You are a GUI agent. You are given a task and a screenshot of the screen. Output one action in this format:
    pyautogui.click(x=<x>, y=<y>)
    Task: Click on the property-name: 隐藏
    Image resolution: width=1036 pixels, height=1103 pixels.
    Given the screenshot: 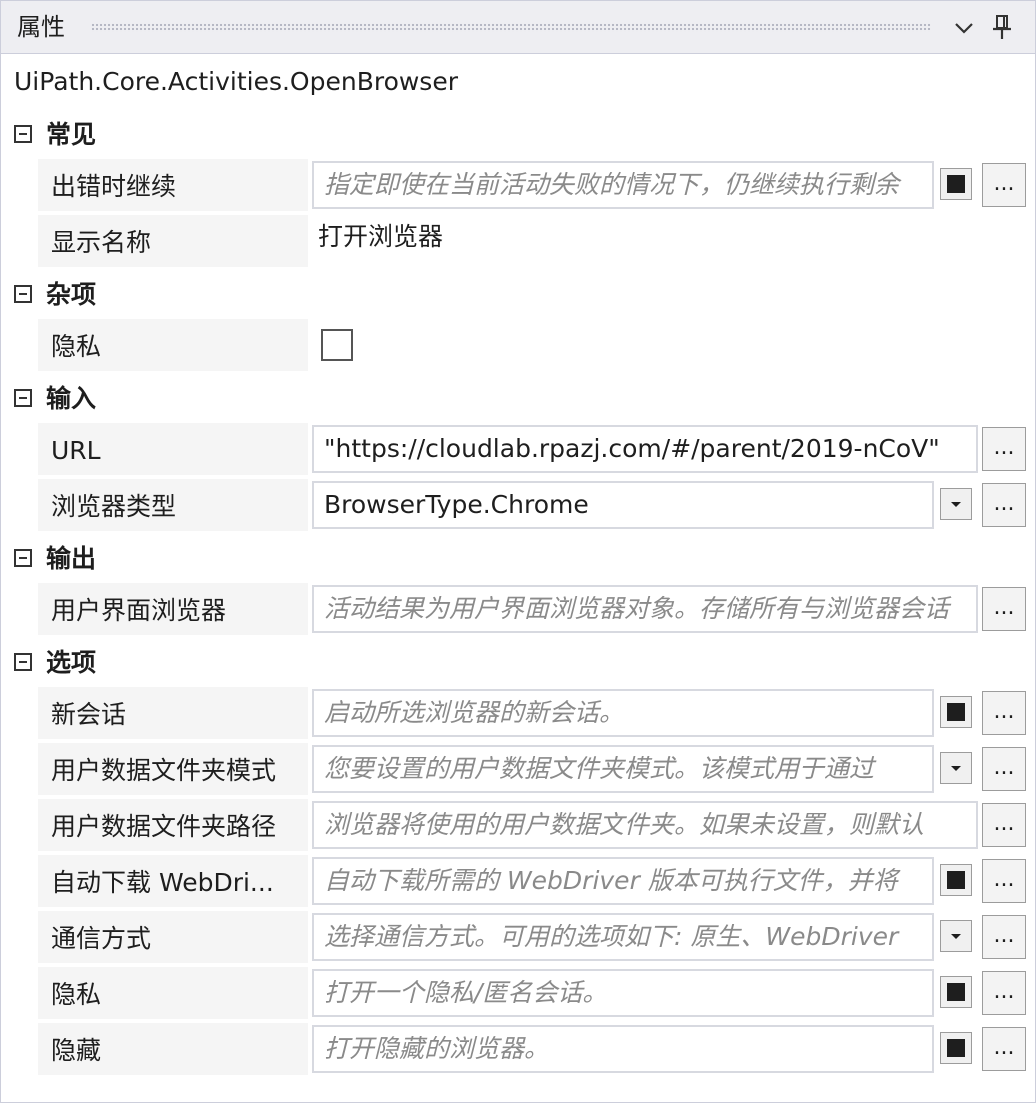 What is the action you would take?
    pyautogui.click(x=173, y=1050)
    